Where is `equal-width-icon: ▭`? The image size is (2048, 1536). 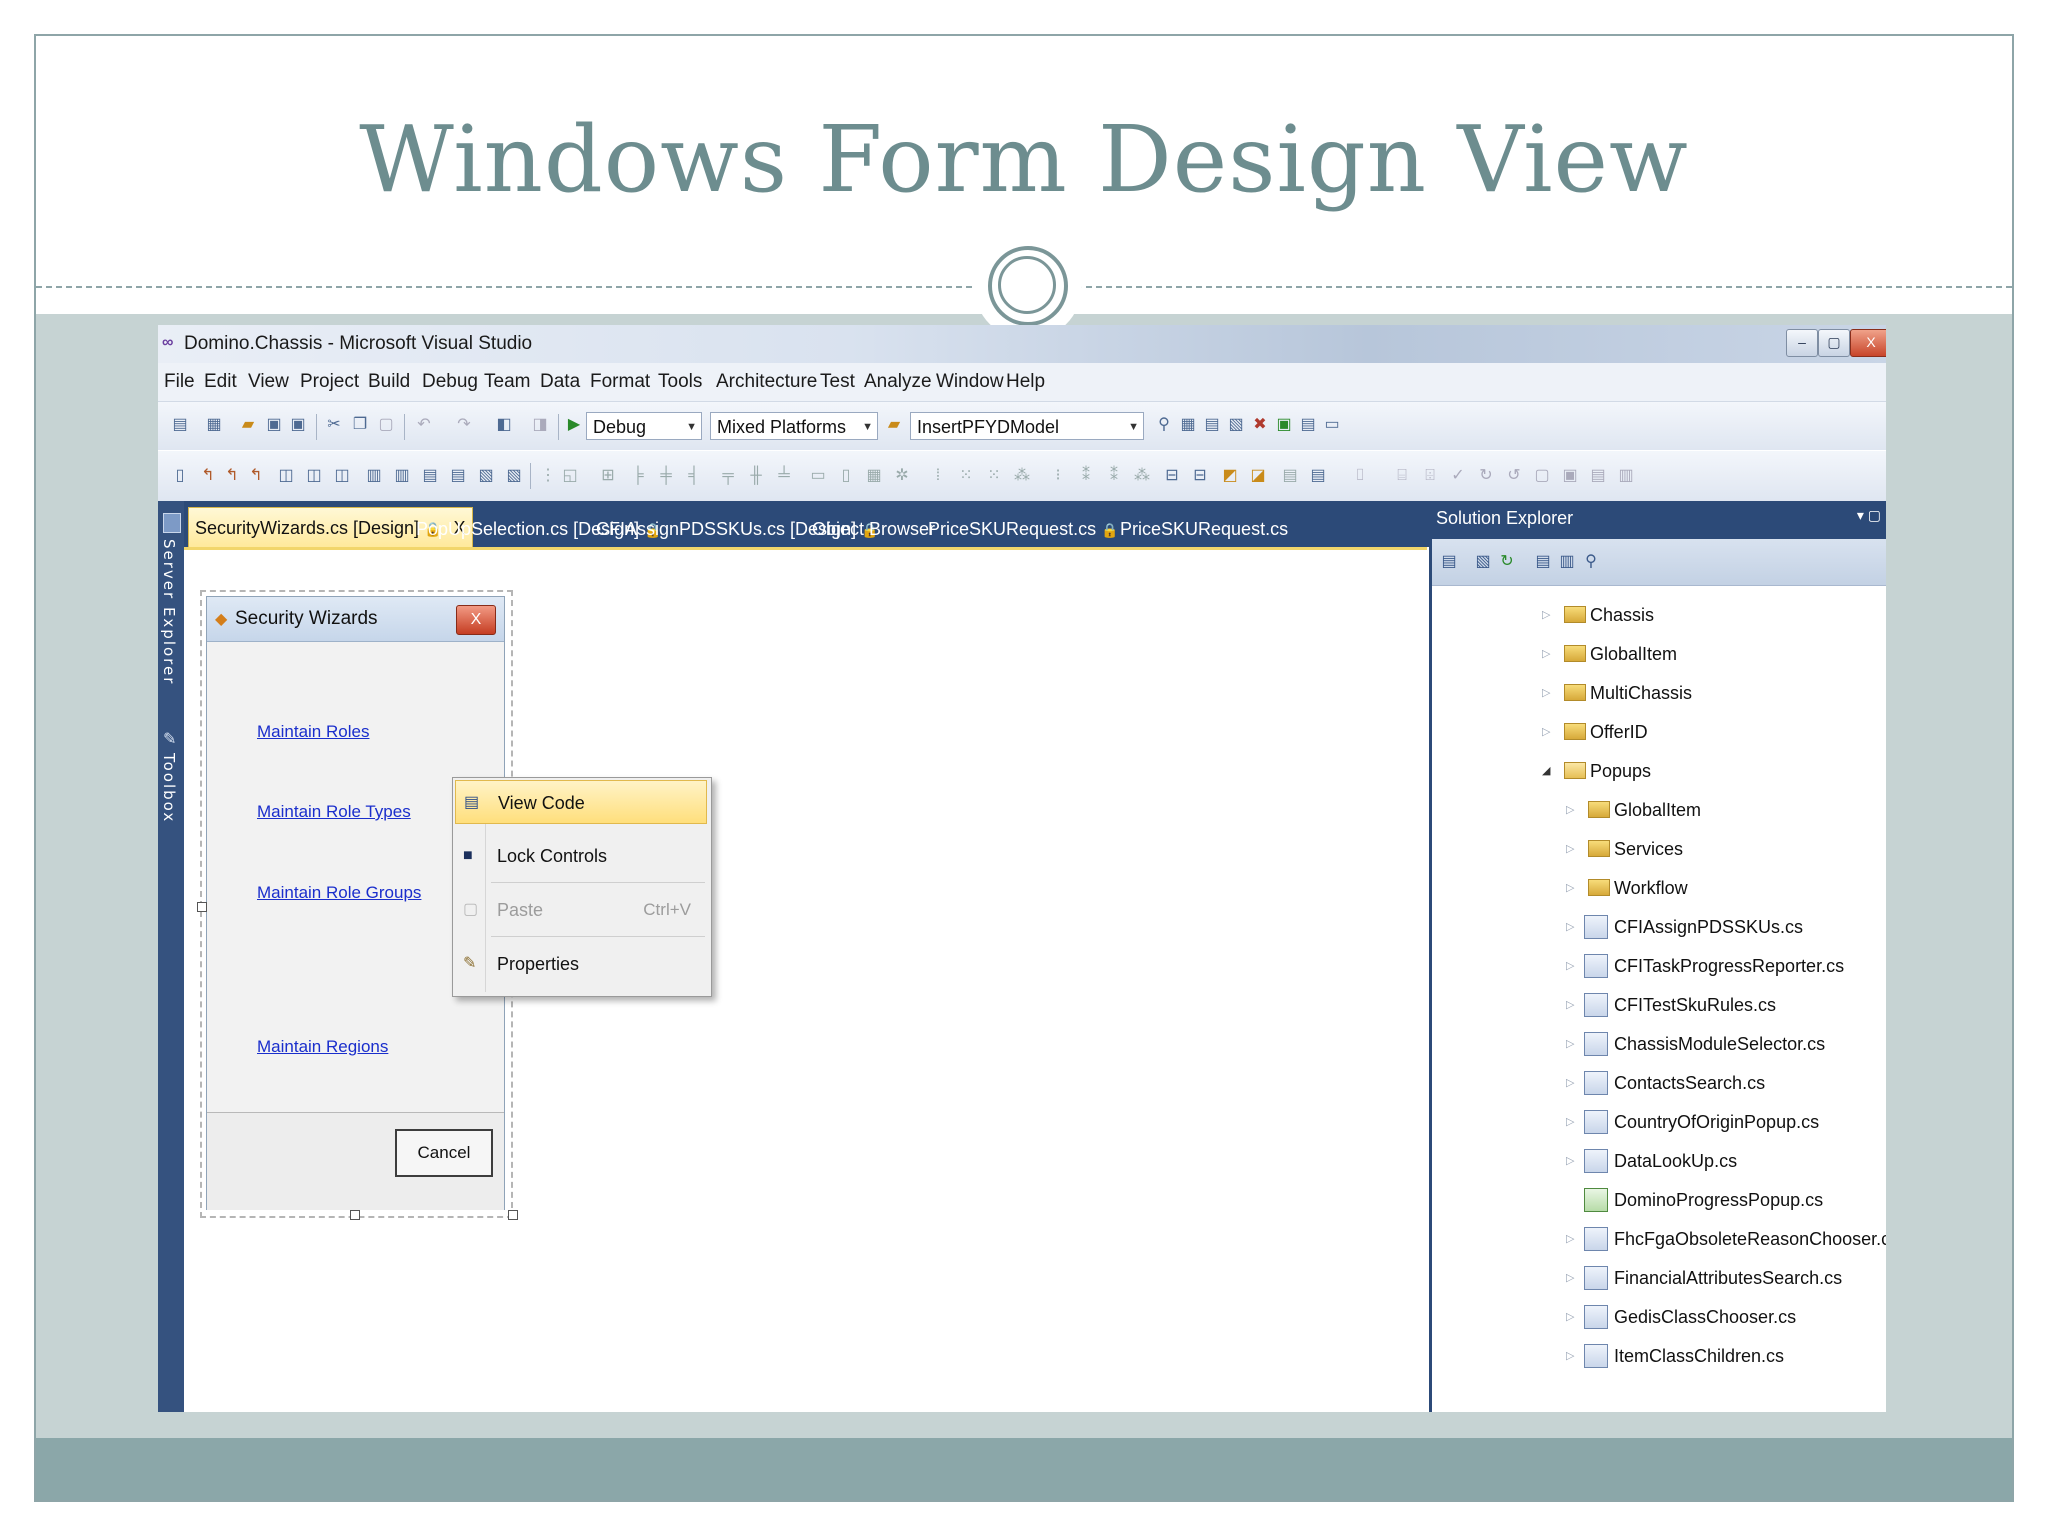
equal-width-icon: ▭ is located at coordinates (818, 476).